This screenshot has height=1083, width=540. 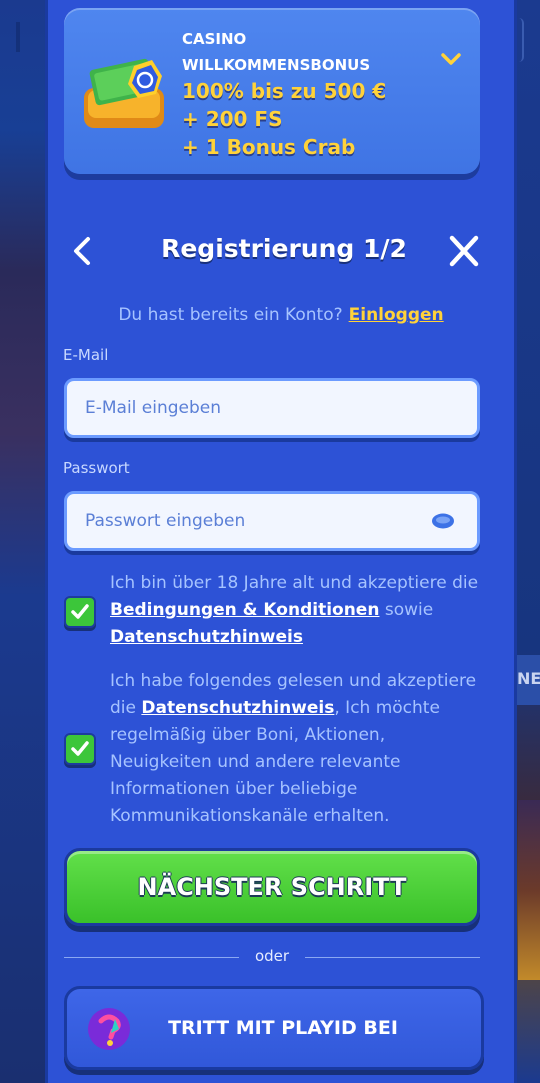 What do you see at coordinates (232, 119) in the screenshot?
I see `bonus-offer-line2: + 200 FS` at bounding box center [232, 119].